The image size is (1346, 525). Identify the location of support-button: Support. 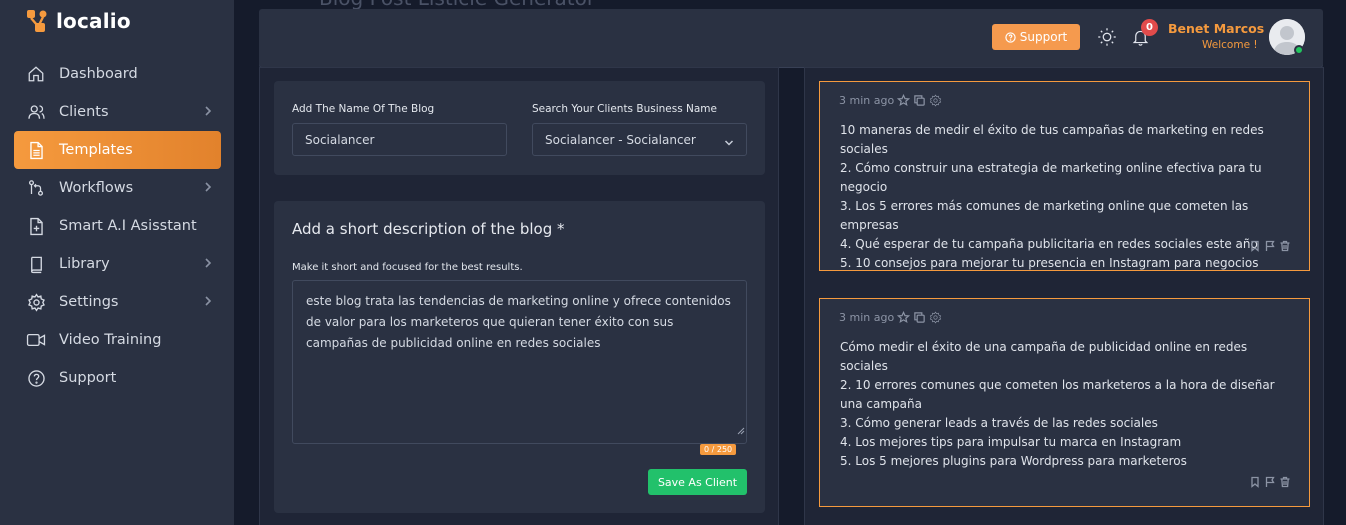
(1036, 37).